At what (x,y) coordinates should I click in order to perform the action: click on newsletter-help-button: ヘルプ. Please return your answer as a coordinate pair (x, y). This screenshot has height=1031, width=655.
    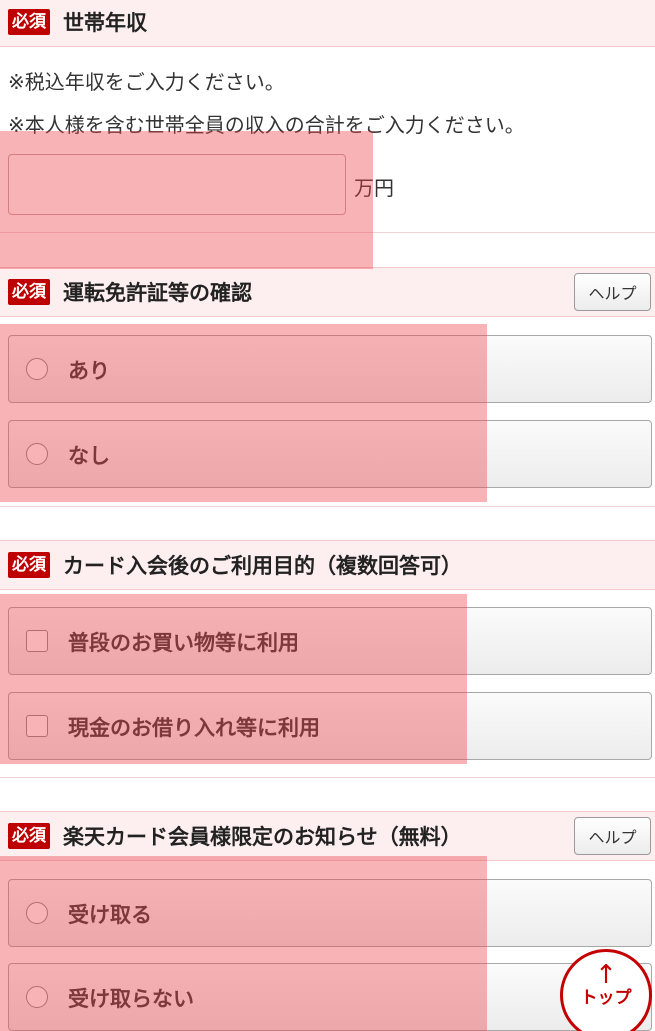
    Looking at the image, I should click on (612, 836).